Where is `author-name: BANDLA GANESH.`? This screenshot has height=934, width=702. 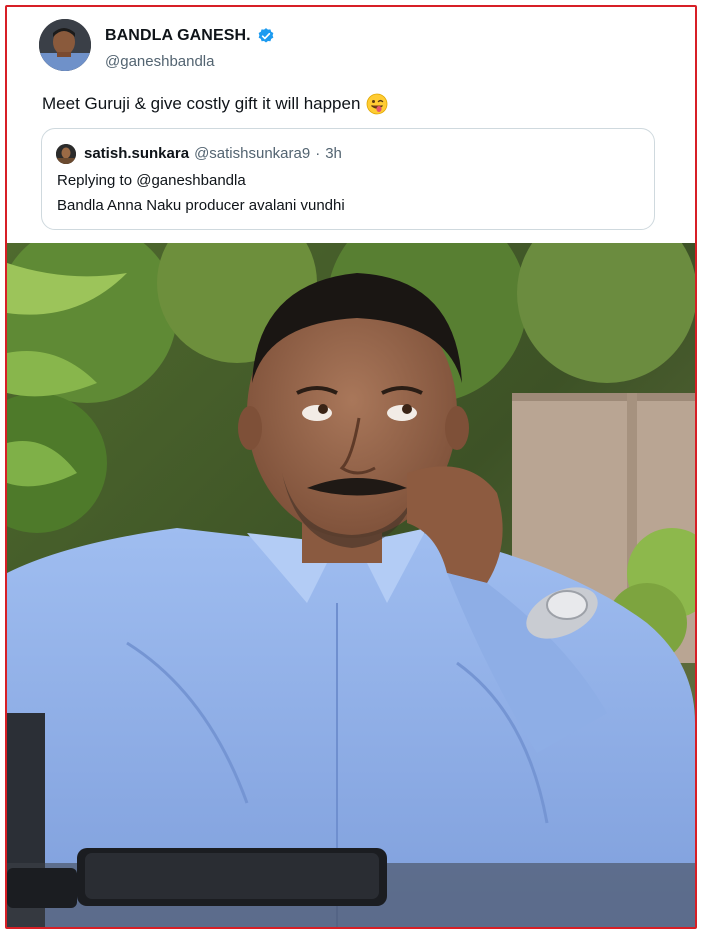
author-name: BANDLA GANESH. is located at coordinates (178, 36).